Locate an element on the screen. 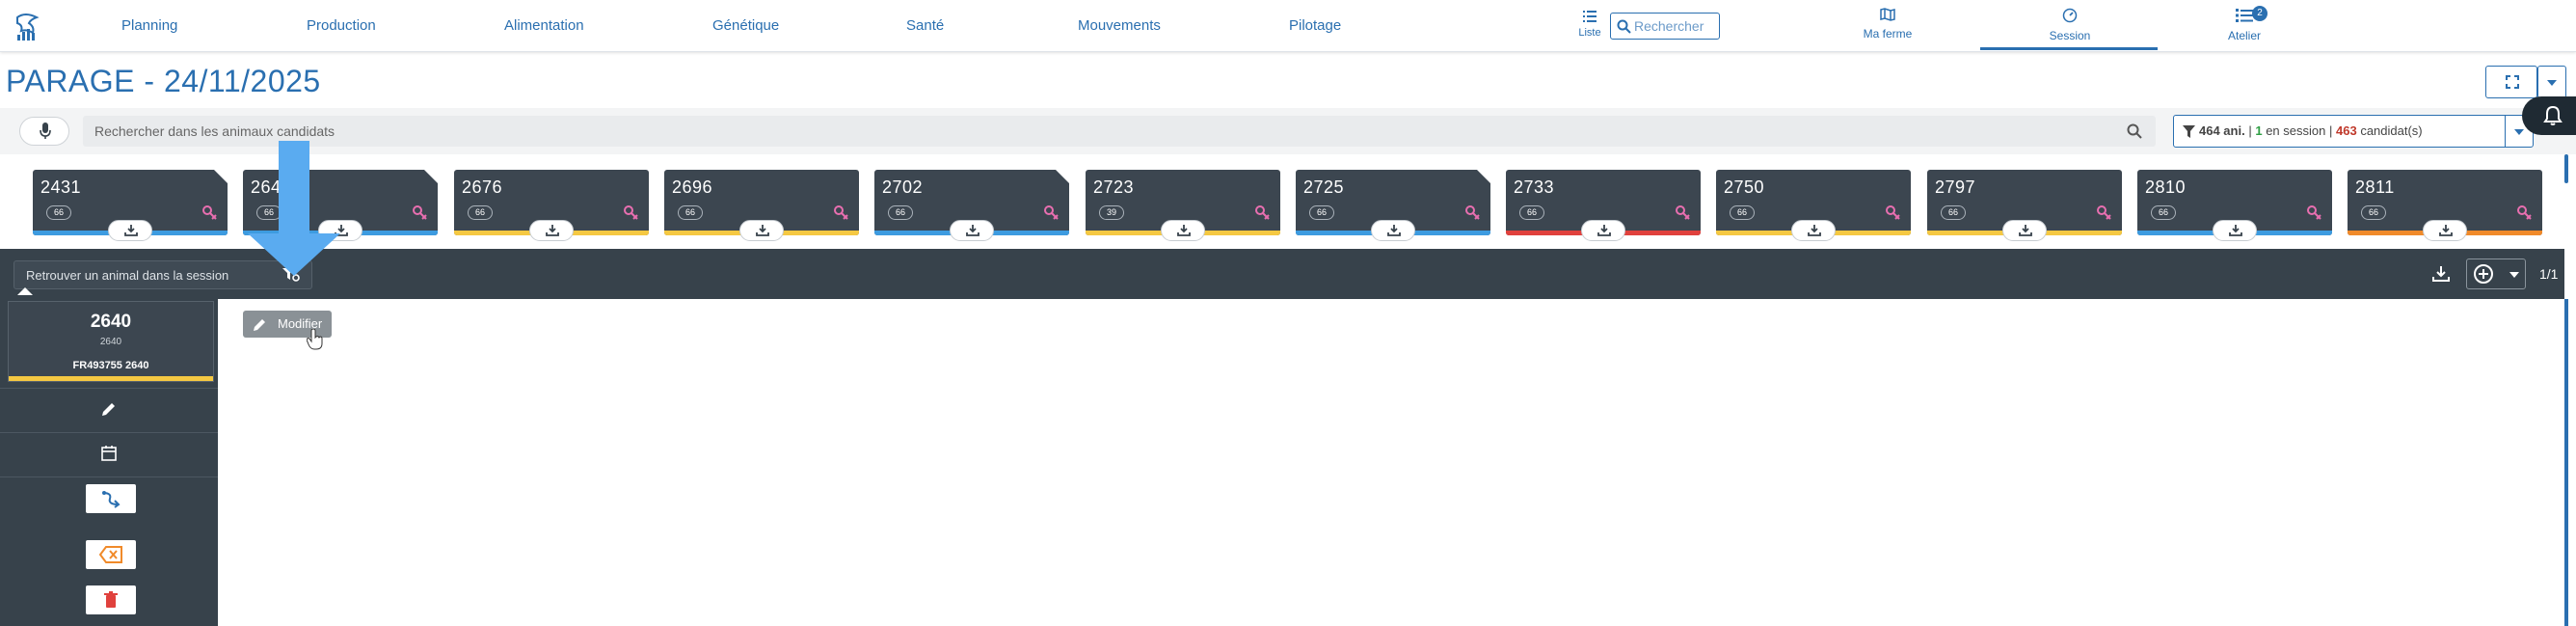 The width and height of the screenshot is (2576, 626). move-animal-button is located at coordinates (111, 499).